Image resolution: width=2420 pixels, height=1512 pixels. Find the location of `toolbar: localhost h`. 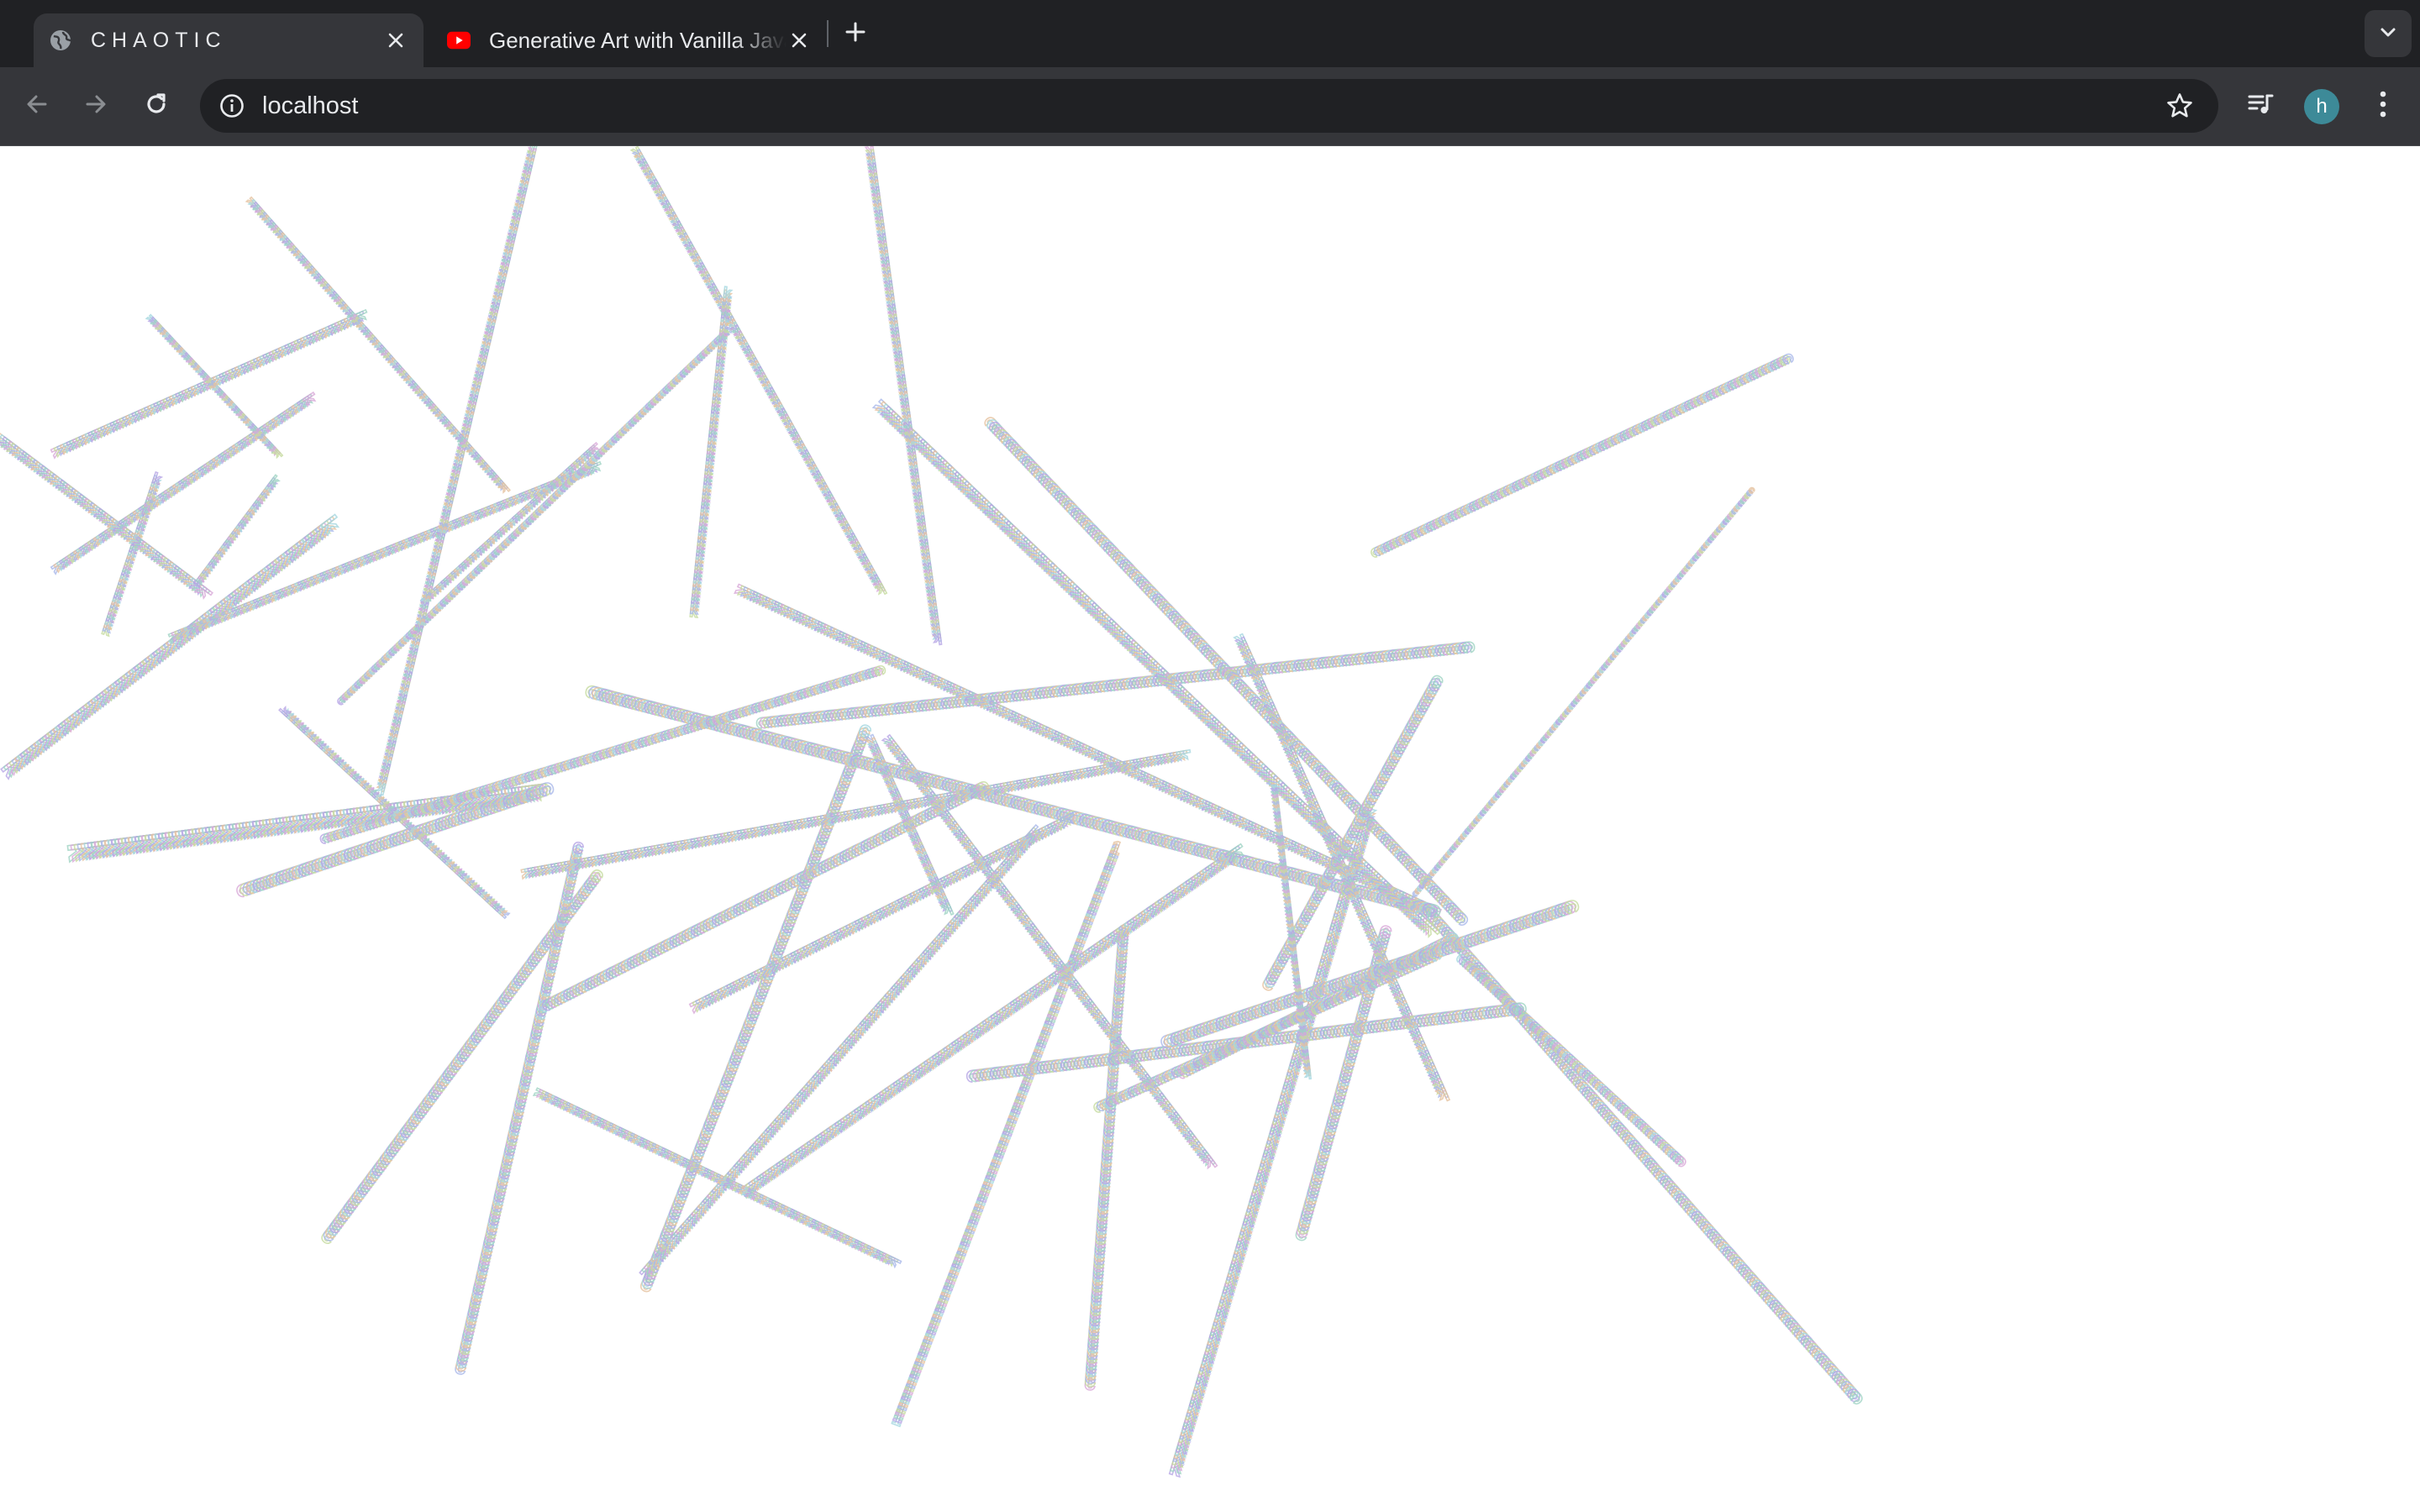

toolbar: localhost h is located at coordinates (1210, 106).